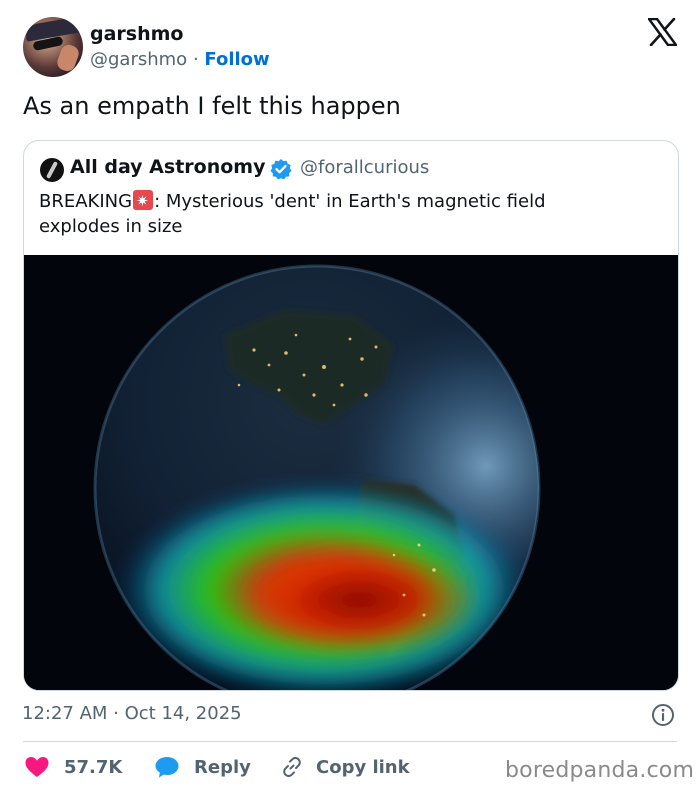 Image resolution: width=700 pixels, height=793 pixels. What do you see at coordinates (86, 201) in the screenshot?
I see `breaking-label: BREAKING` at bounding box center [86, 201].